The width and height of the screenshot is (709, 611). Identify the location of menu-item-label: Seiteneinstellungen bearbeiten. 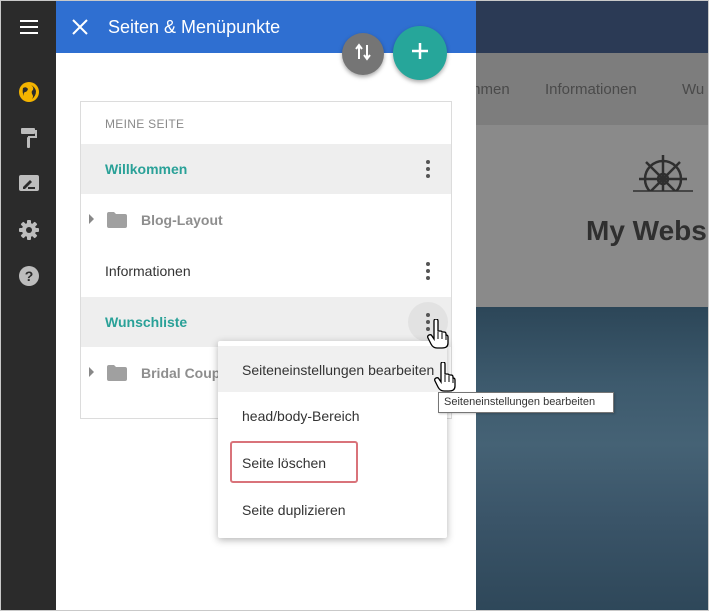
(338, 370).